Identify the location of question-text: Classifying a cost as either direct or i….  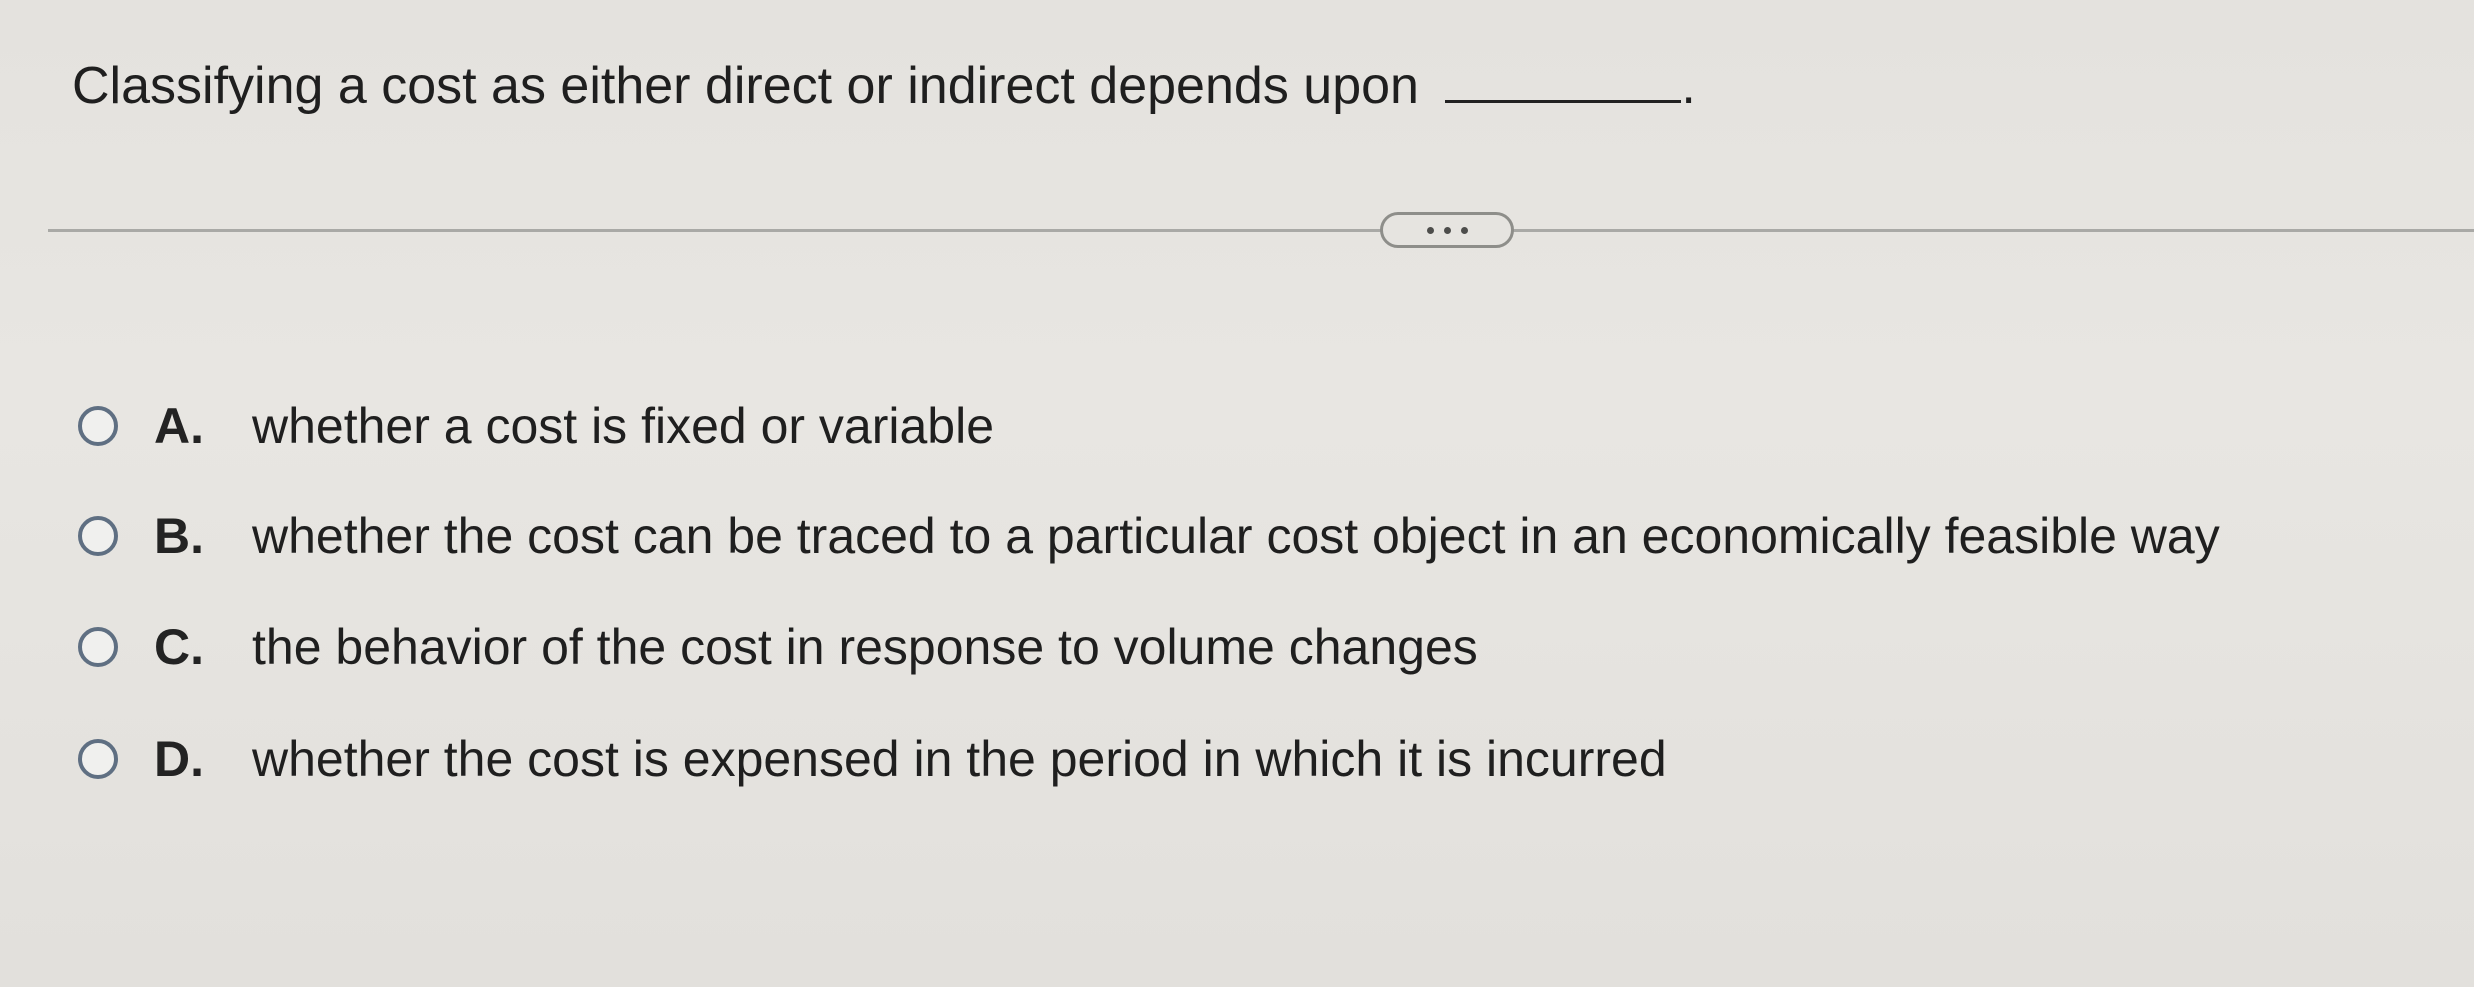
(745, 86).